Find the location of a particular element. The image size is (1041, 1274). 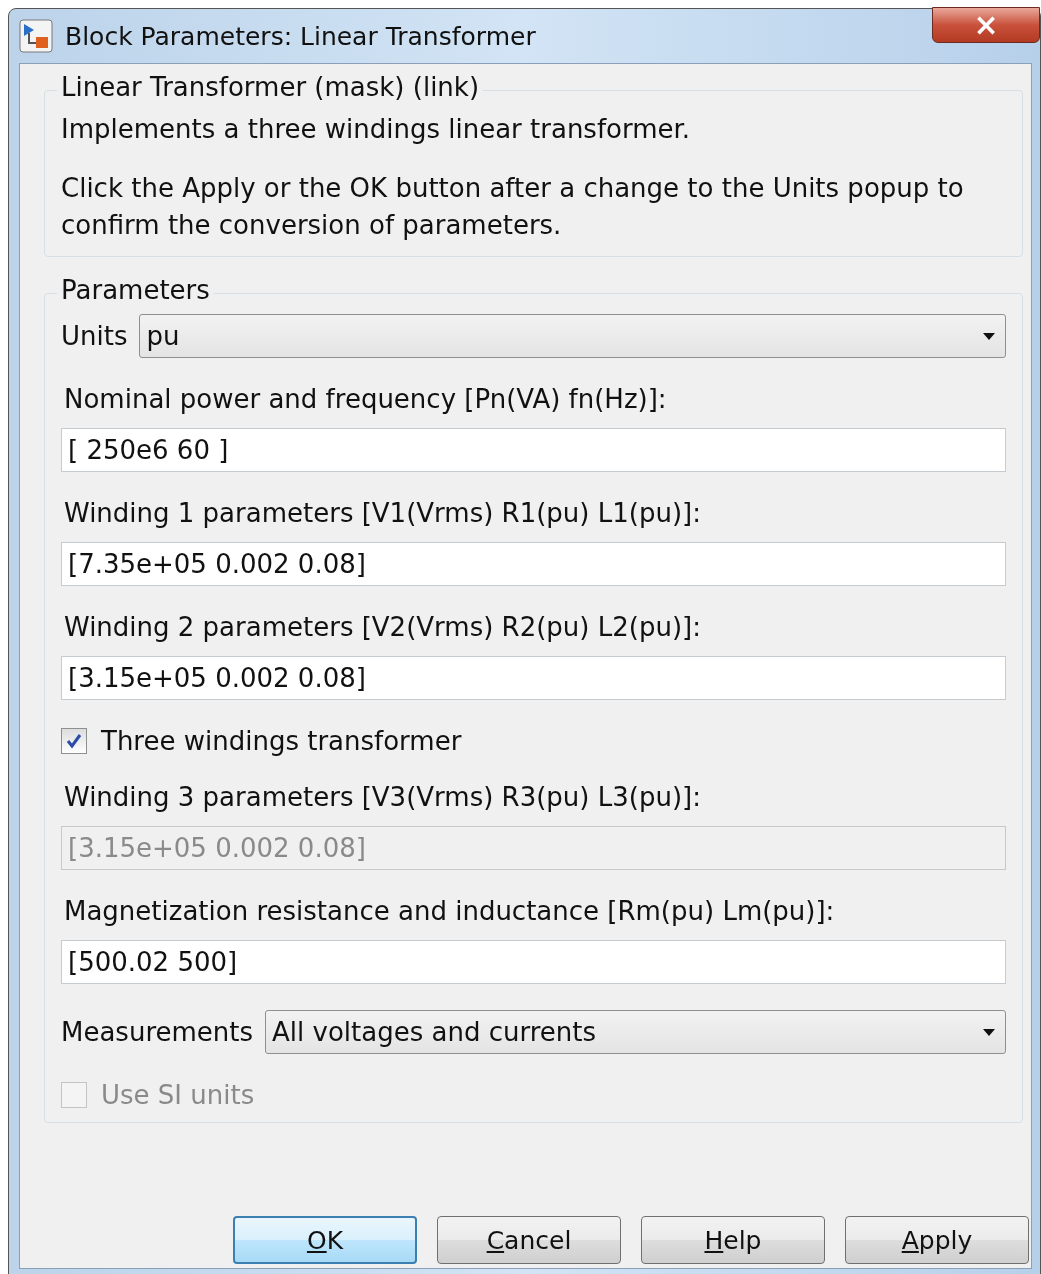

dropdown: pu is located at coordinates (572, 336).